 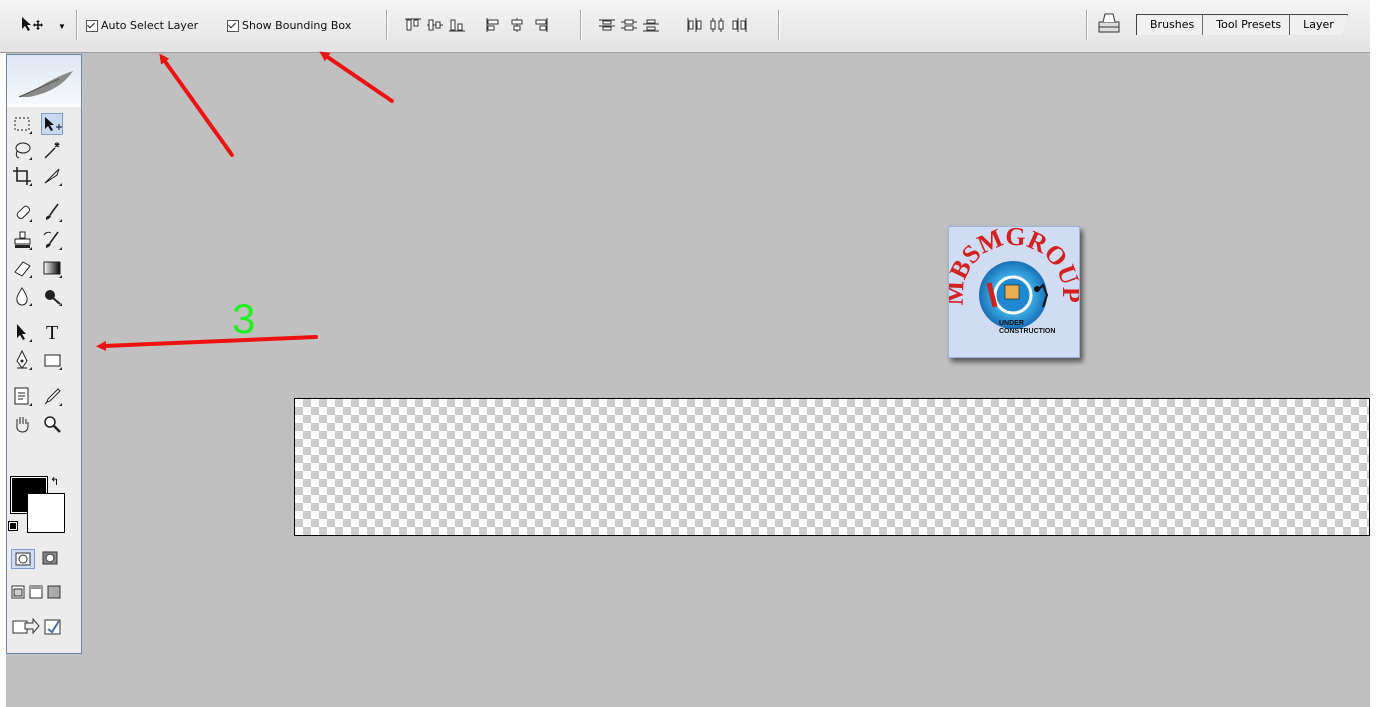 I want to click on default-colors-icon, so click(x=13, y=526).